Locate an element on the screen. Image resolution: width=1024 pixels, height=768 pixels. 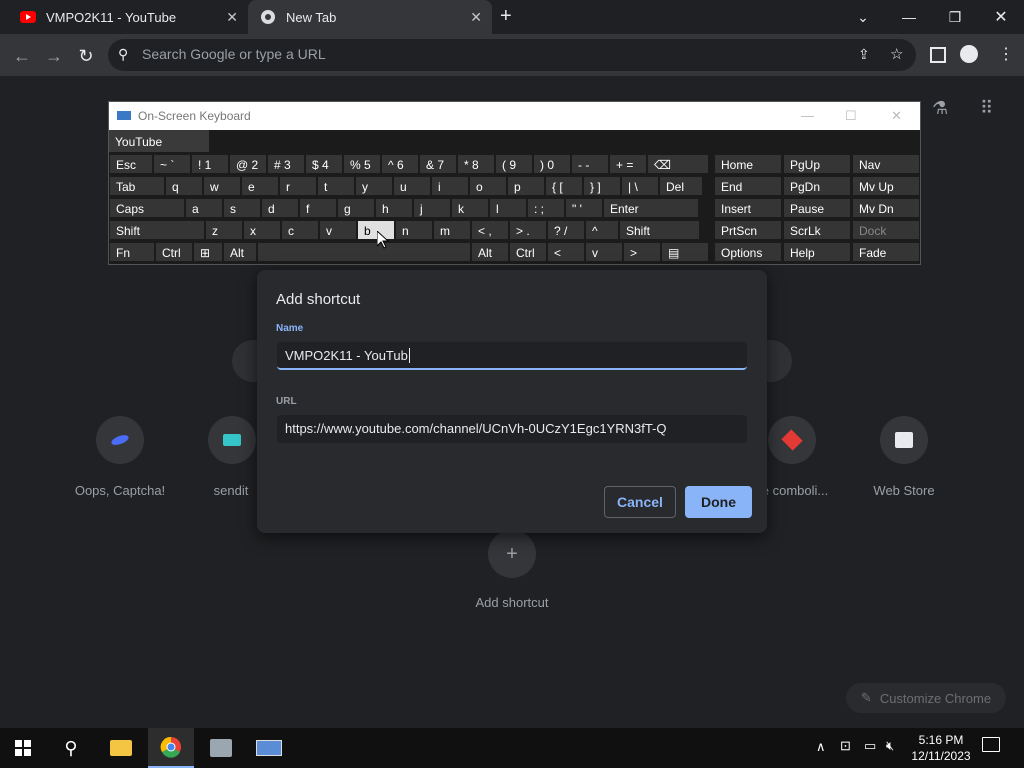
osk-key: Fn is located at coordinates (132, 252).